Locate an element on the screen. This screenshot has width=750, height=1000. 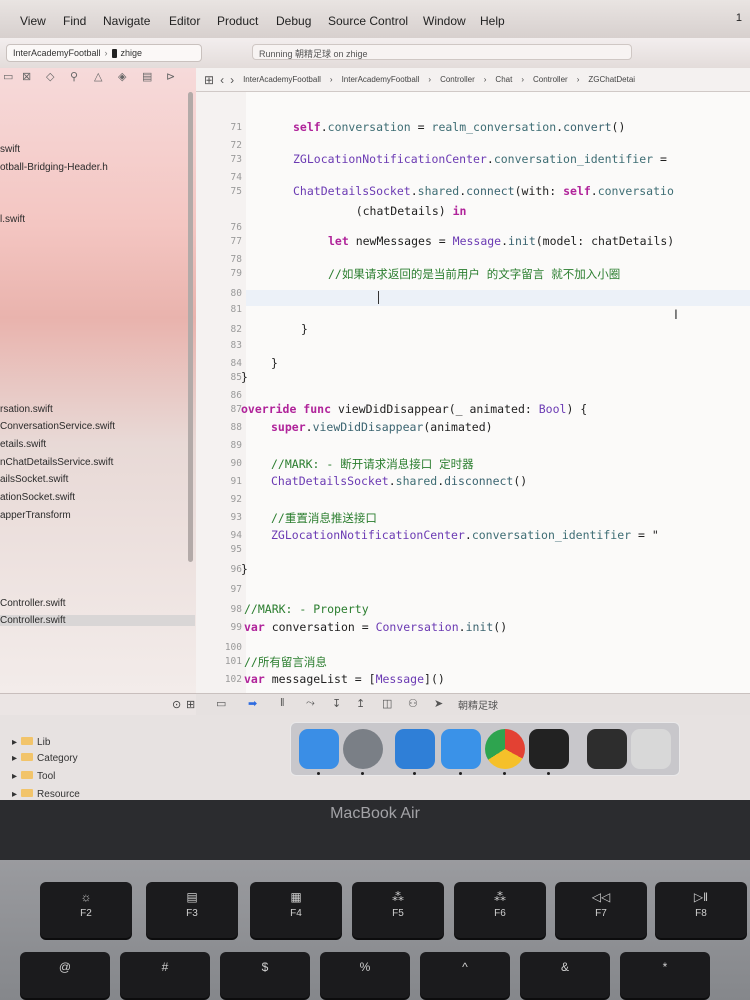
step-in-icon: ↧ is located at coordinates (336, 703).